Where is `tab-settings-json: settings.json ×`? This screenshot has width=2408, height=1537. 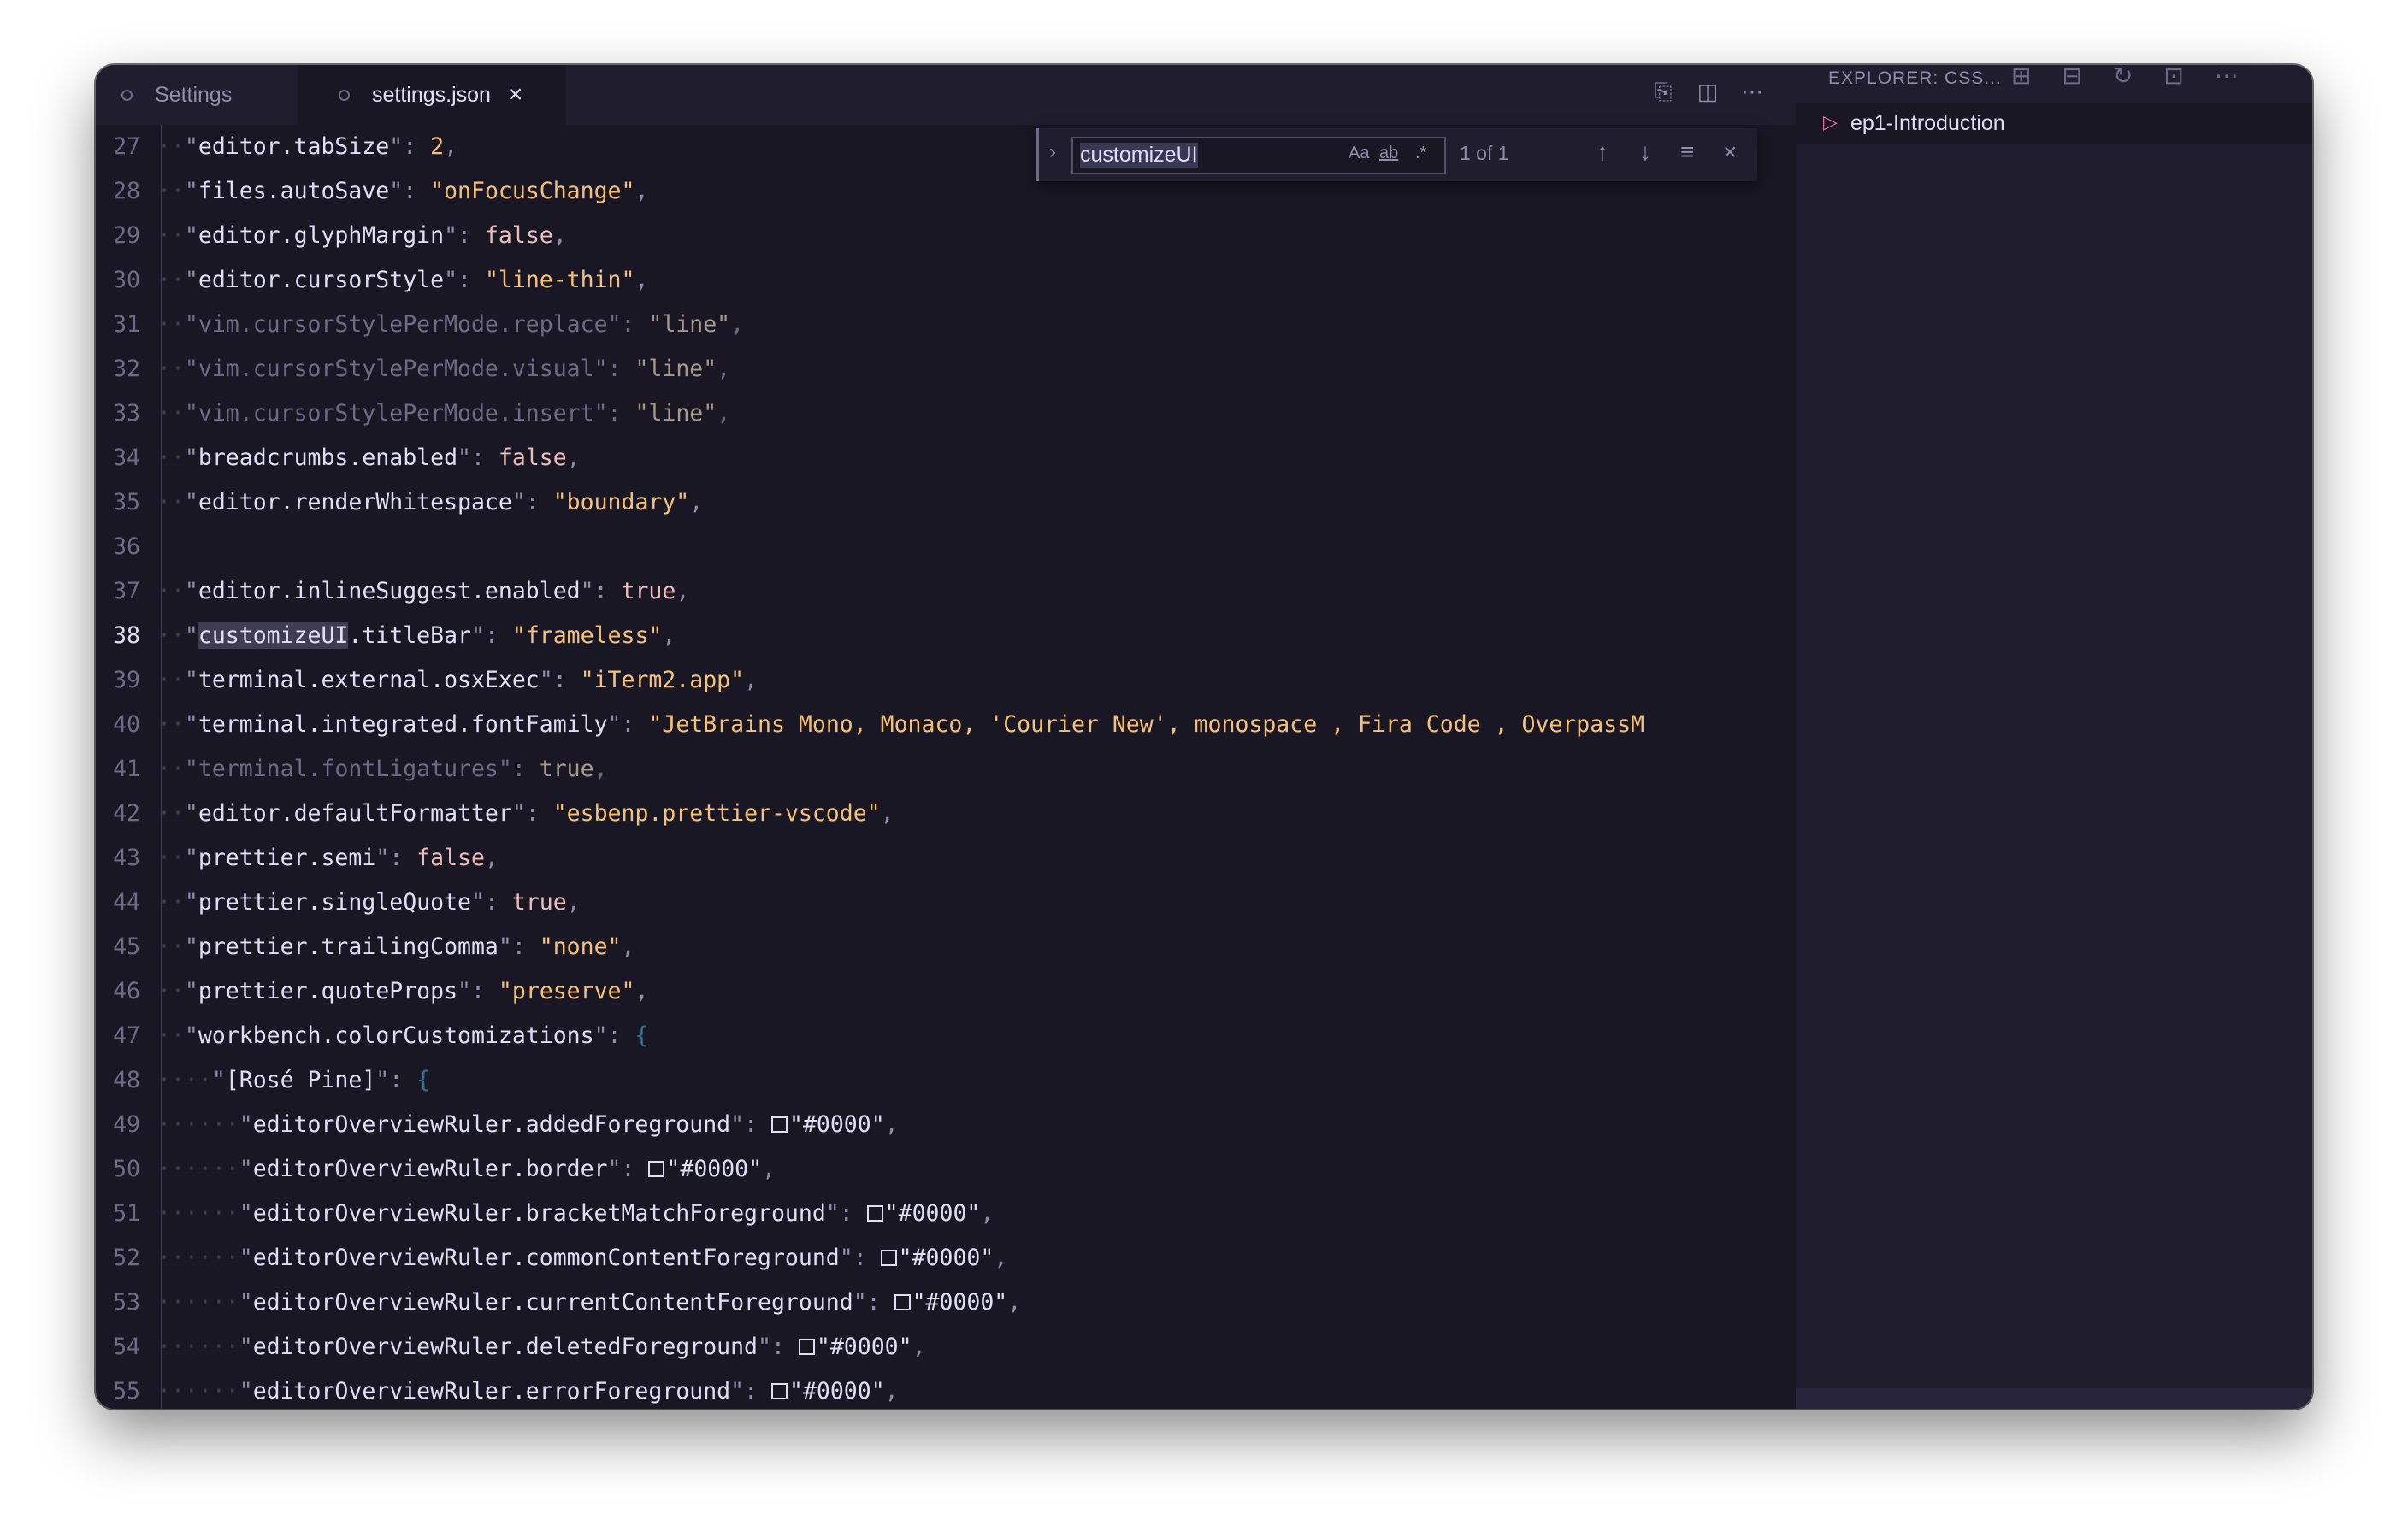 tab-settings-json: settings.json × is located at coordinates (432, 95).